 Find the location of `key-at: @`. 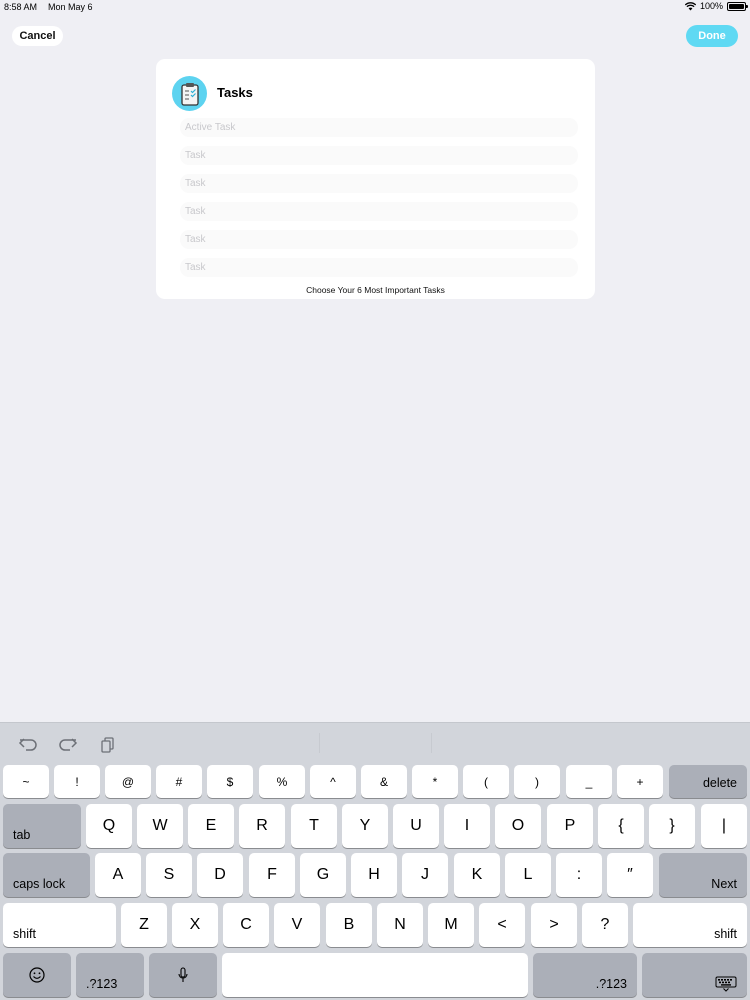

key-at: @ is located at coordinates (128, 781).